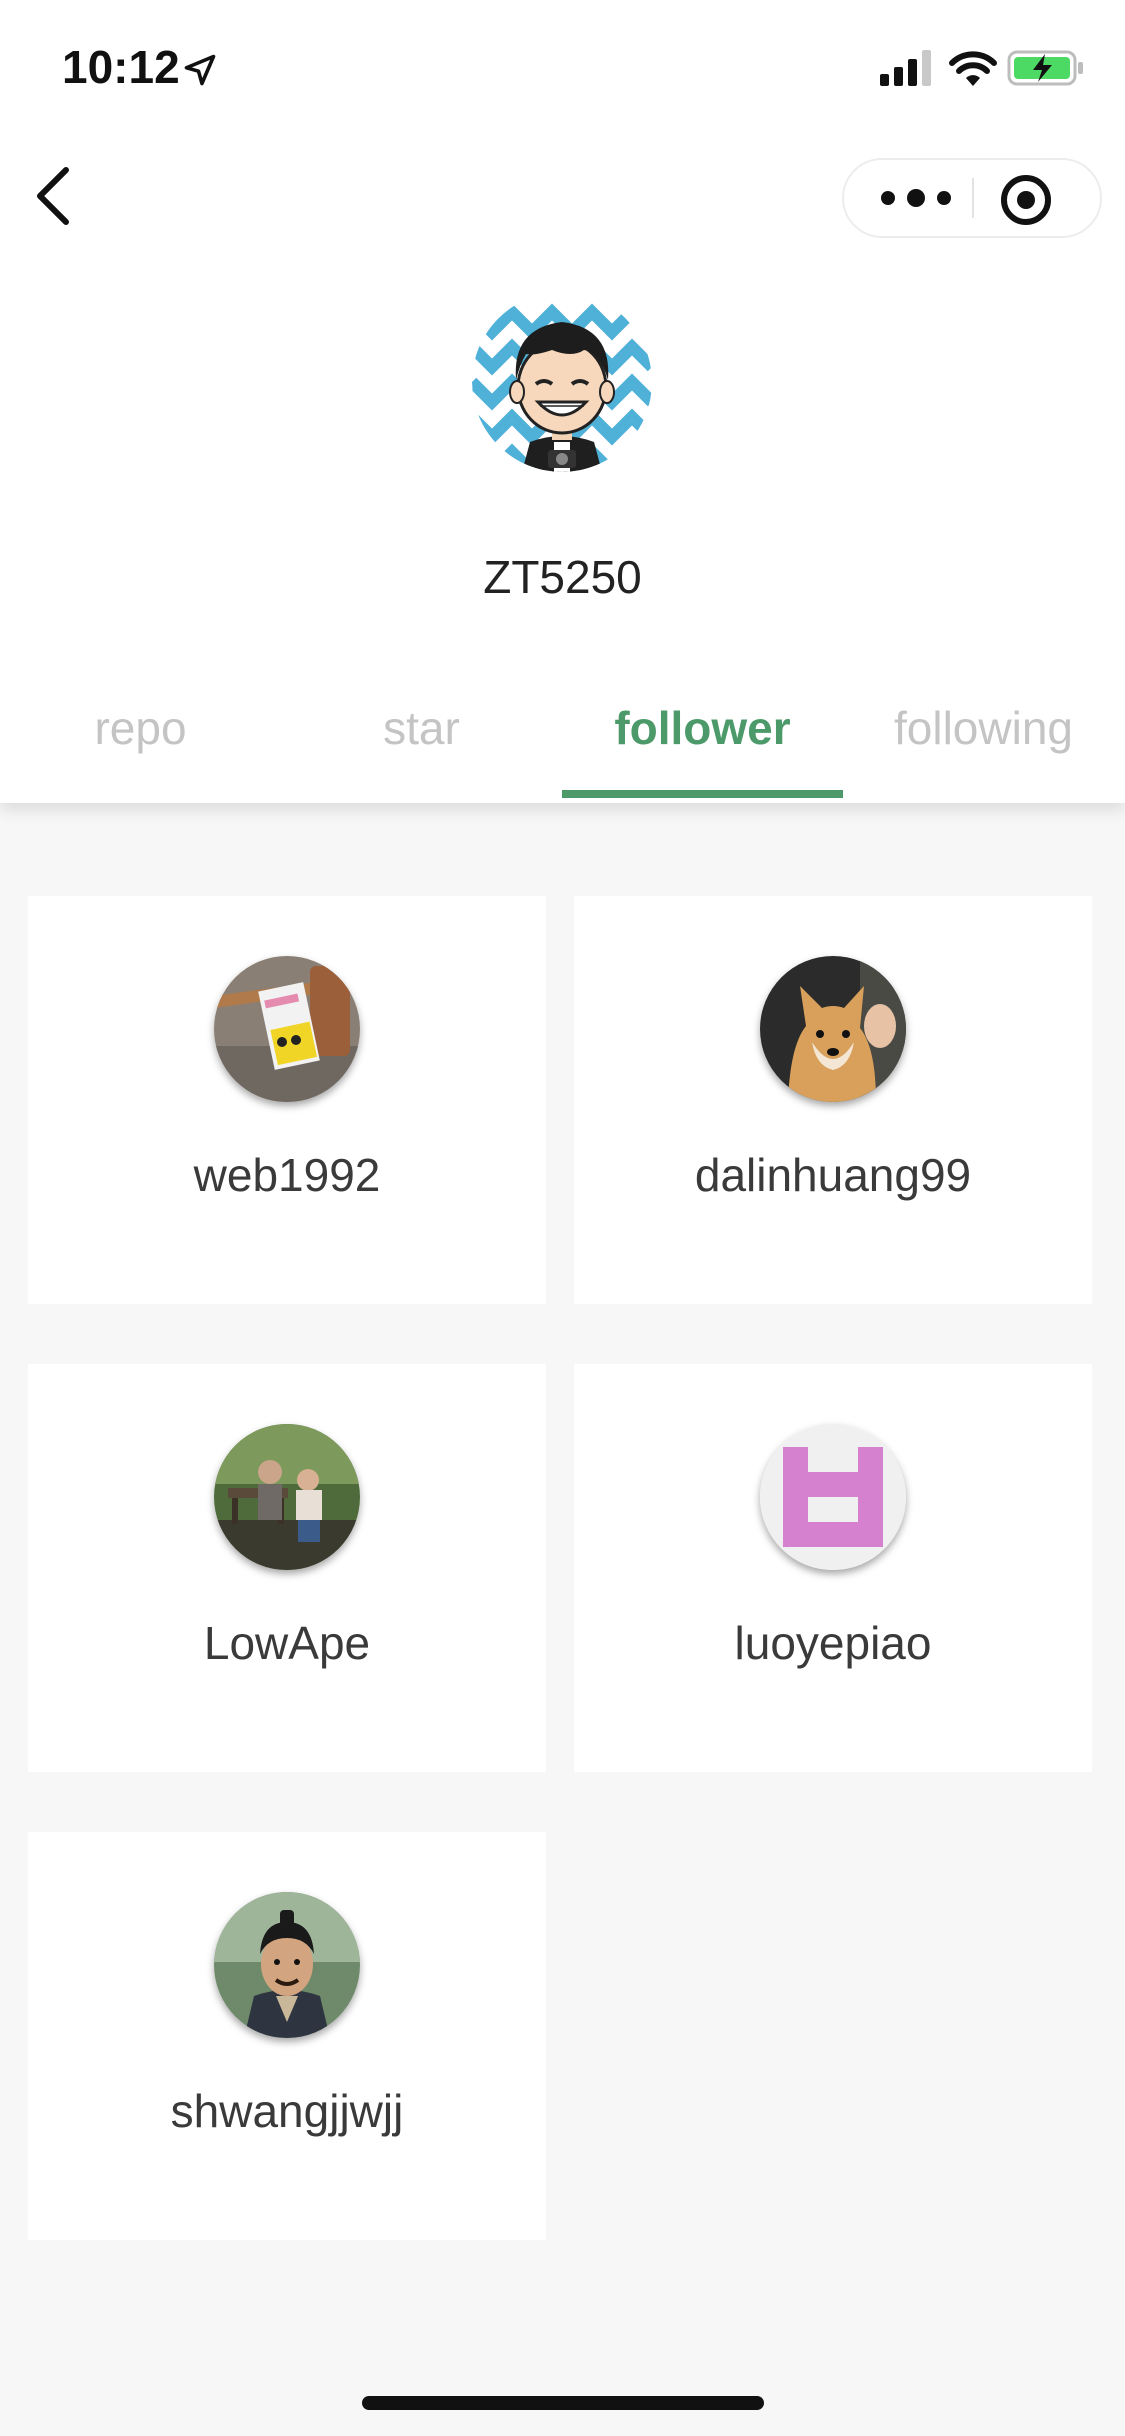  I want to click on follower-name: web1992, so click(287, 1175).